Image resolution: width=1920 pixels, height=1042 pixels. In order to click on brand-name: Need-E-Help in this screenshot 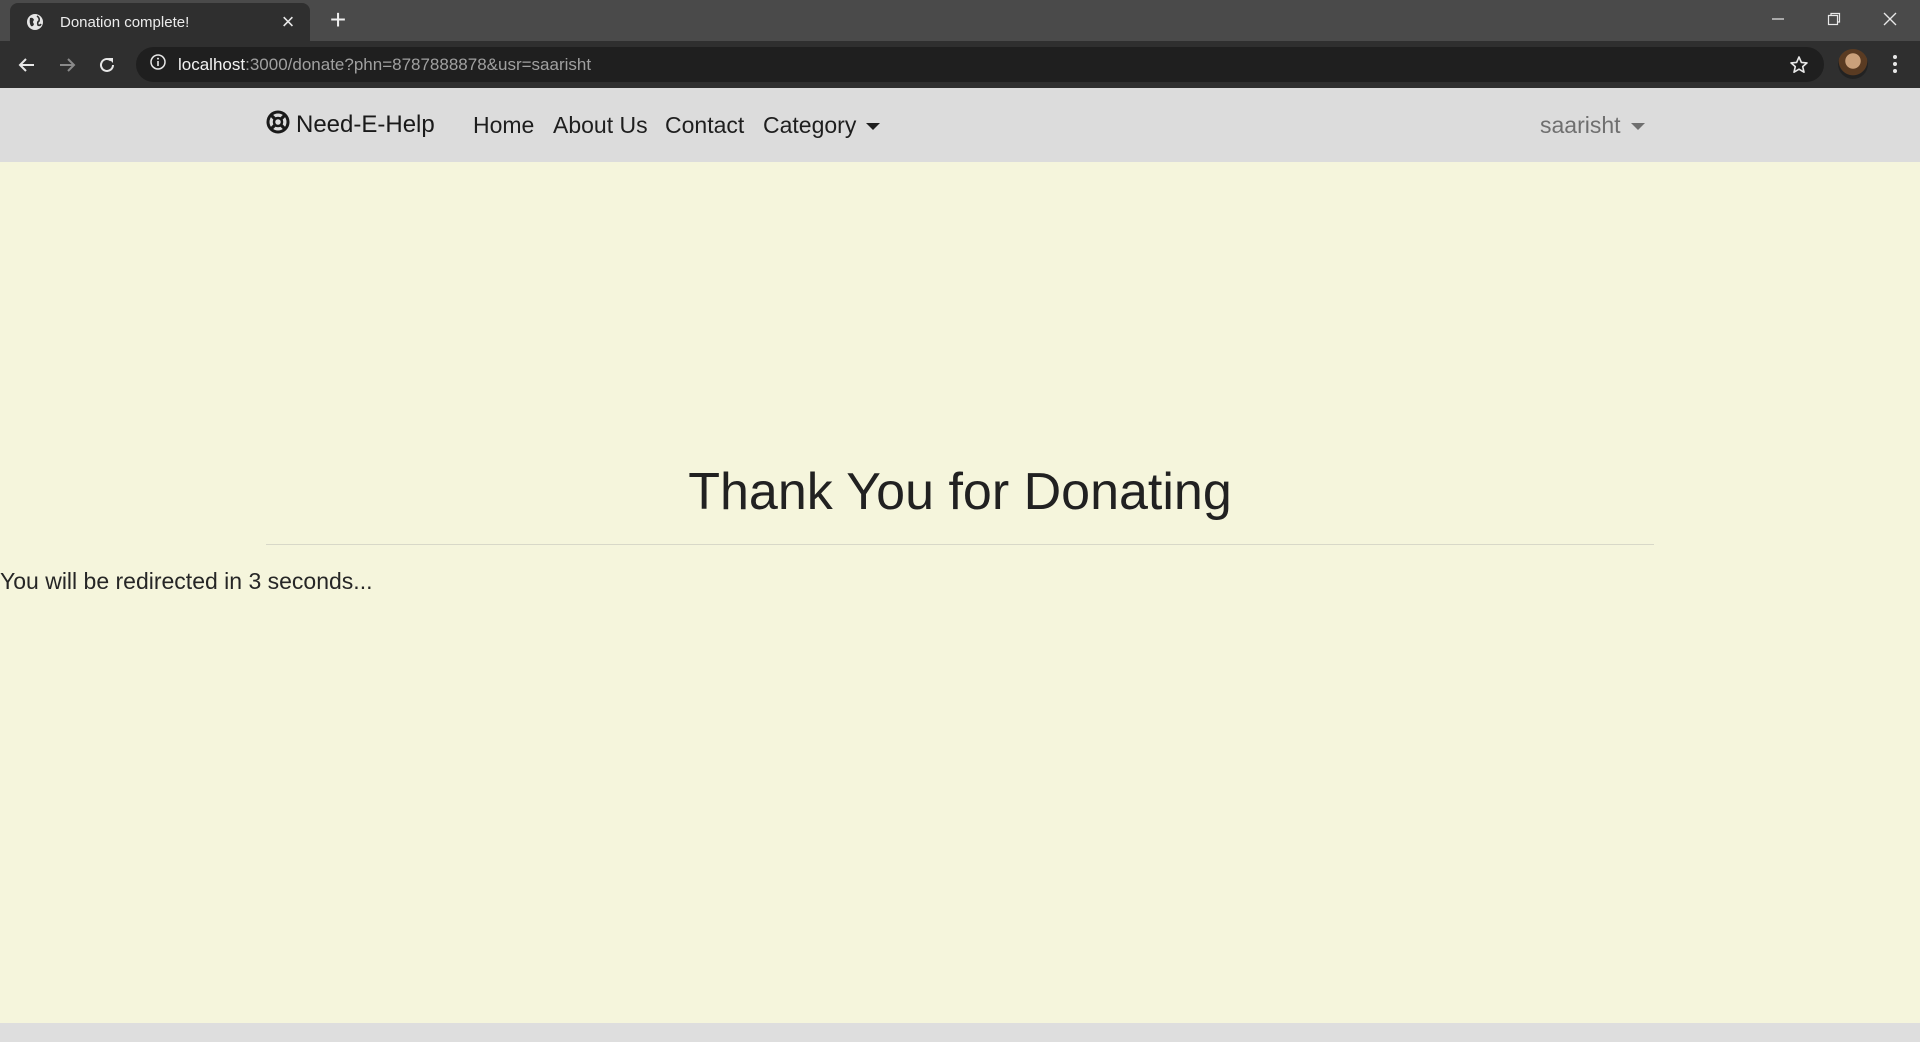, I will do `click(365, 124)`.